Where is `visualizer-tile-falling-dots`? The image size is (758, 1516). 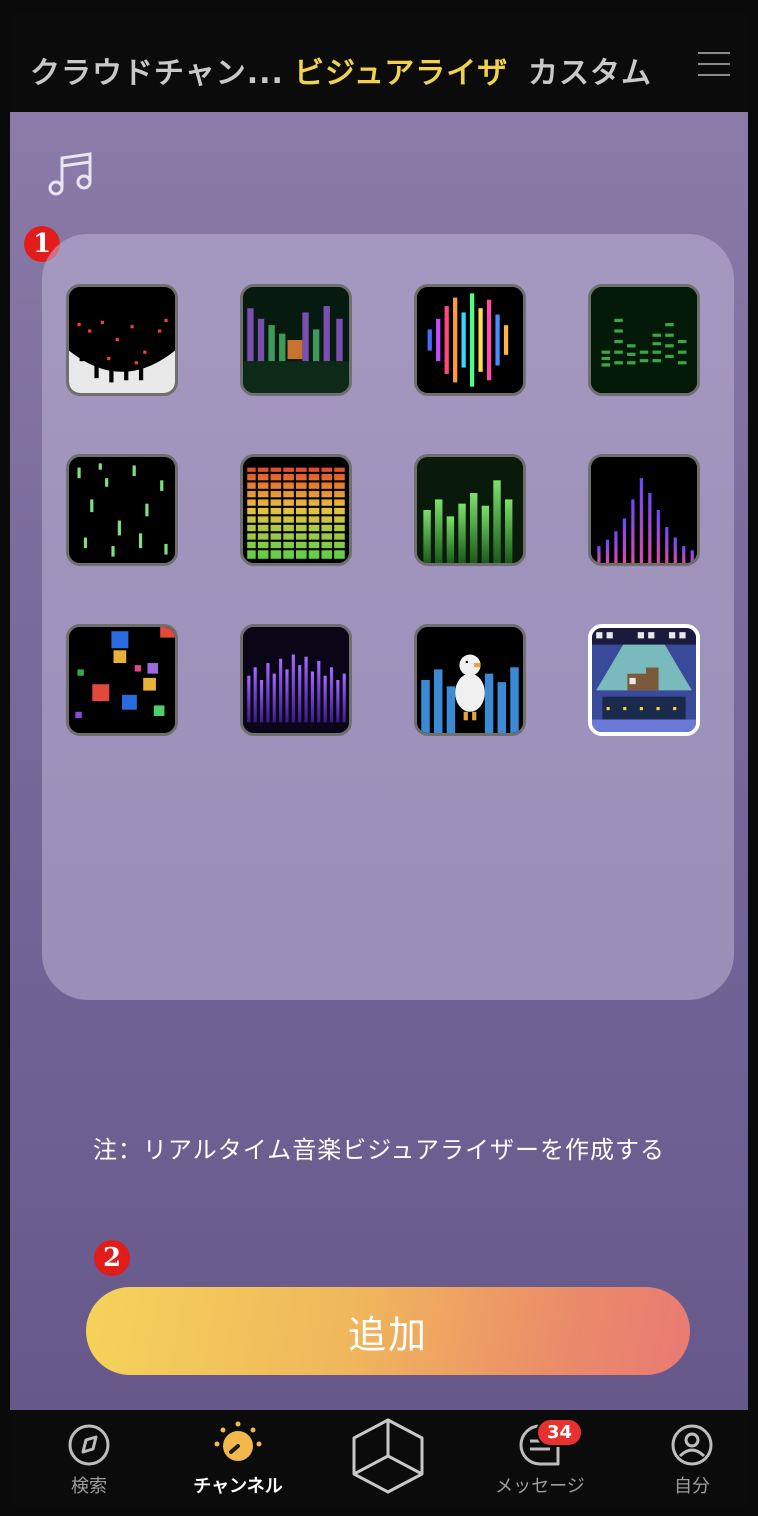 visualizer-tile-falling-dots is located at coordinates (122, 340).